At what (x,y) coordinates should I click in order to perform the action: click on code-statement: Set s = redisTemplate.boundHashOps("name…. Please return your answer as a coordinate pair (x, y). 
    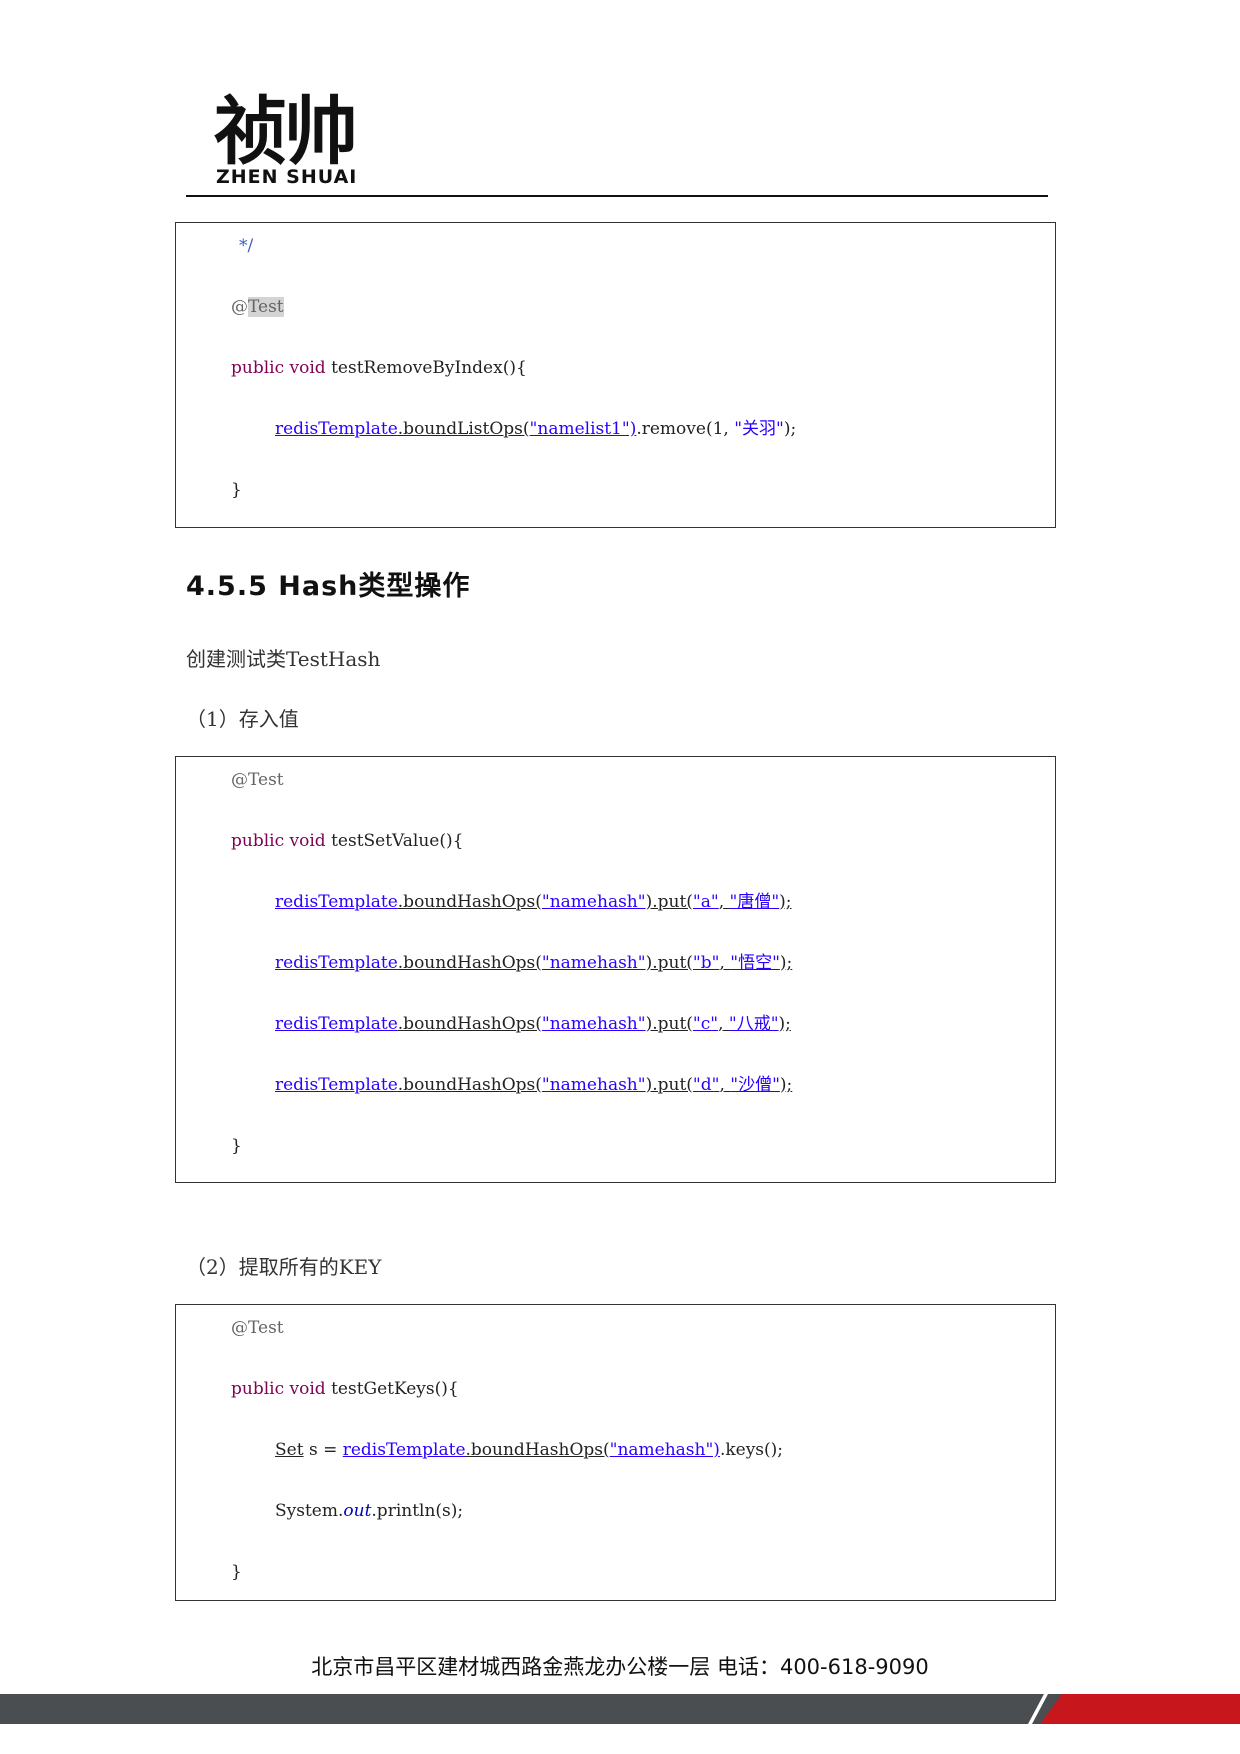
    Looking at the image, I should click on (529, 1450).